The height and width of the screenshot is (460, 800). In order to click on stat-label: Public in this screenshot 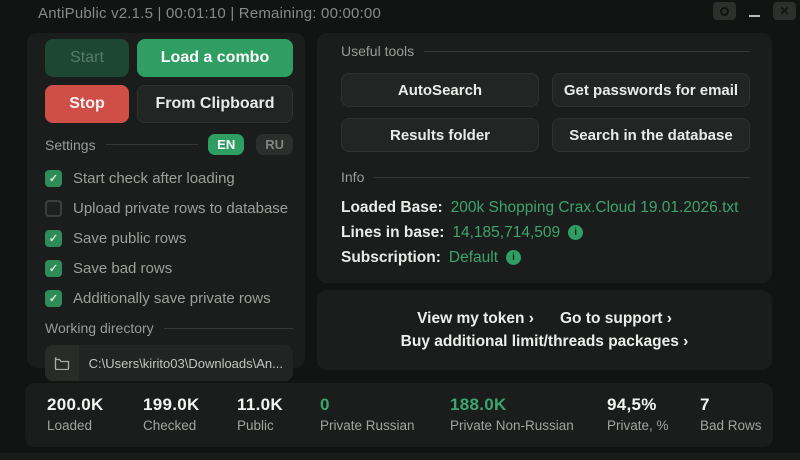, I will do `click(255, 425)`.